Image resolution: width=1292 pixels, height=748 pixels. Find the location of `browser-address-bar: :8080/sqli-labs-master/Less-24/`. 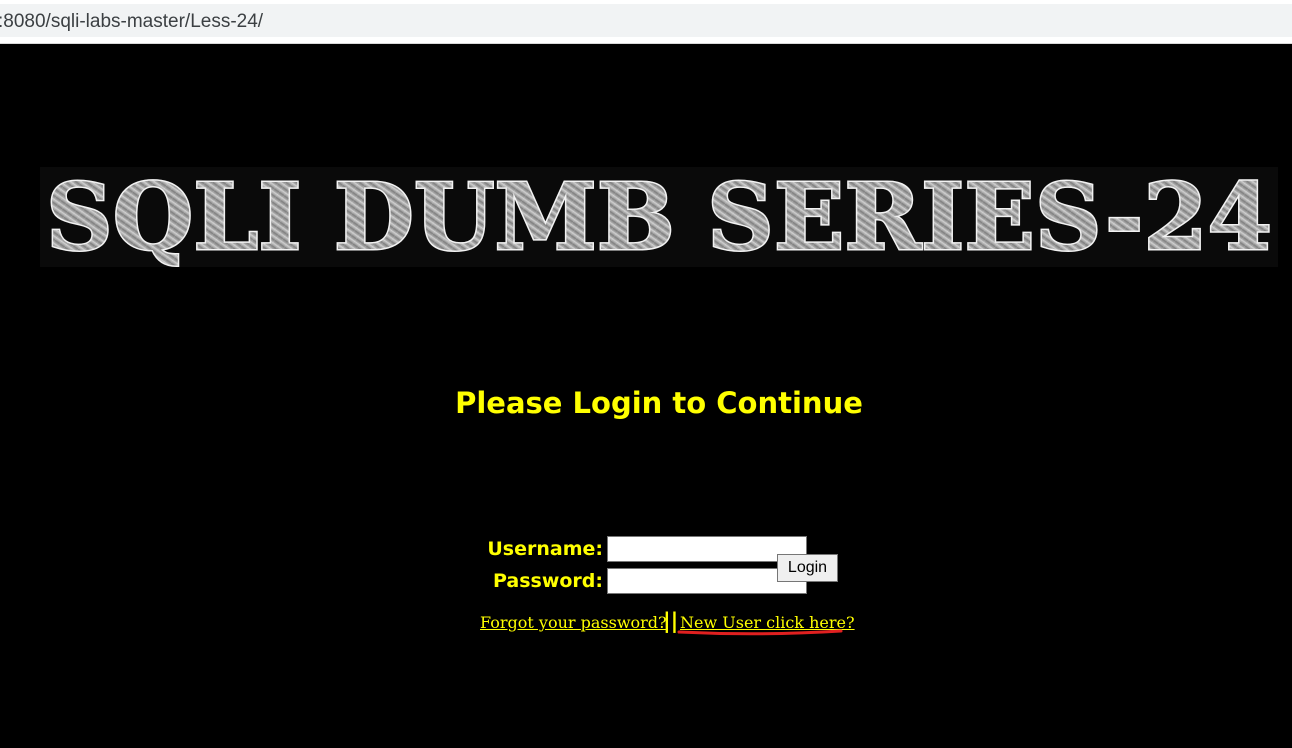

browser-address-bar: :8080/sqli-labs-master/Less-24/ is located at coordinates (646, 22).